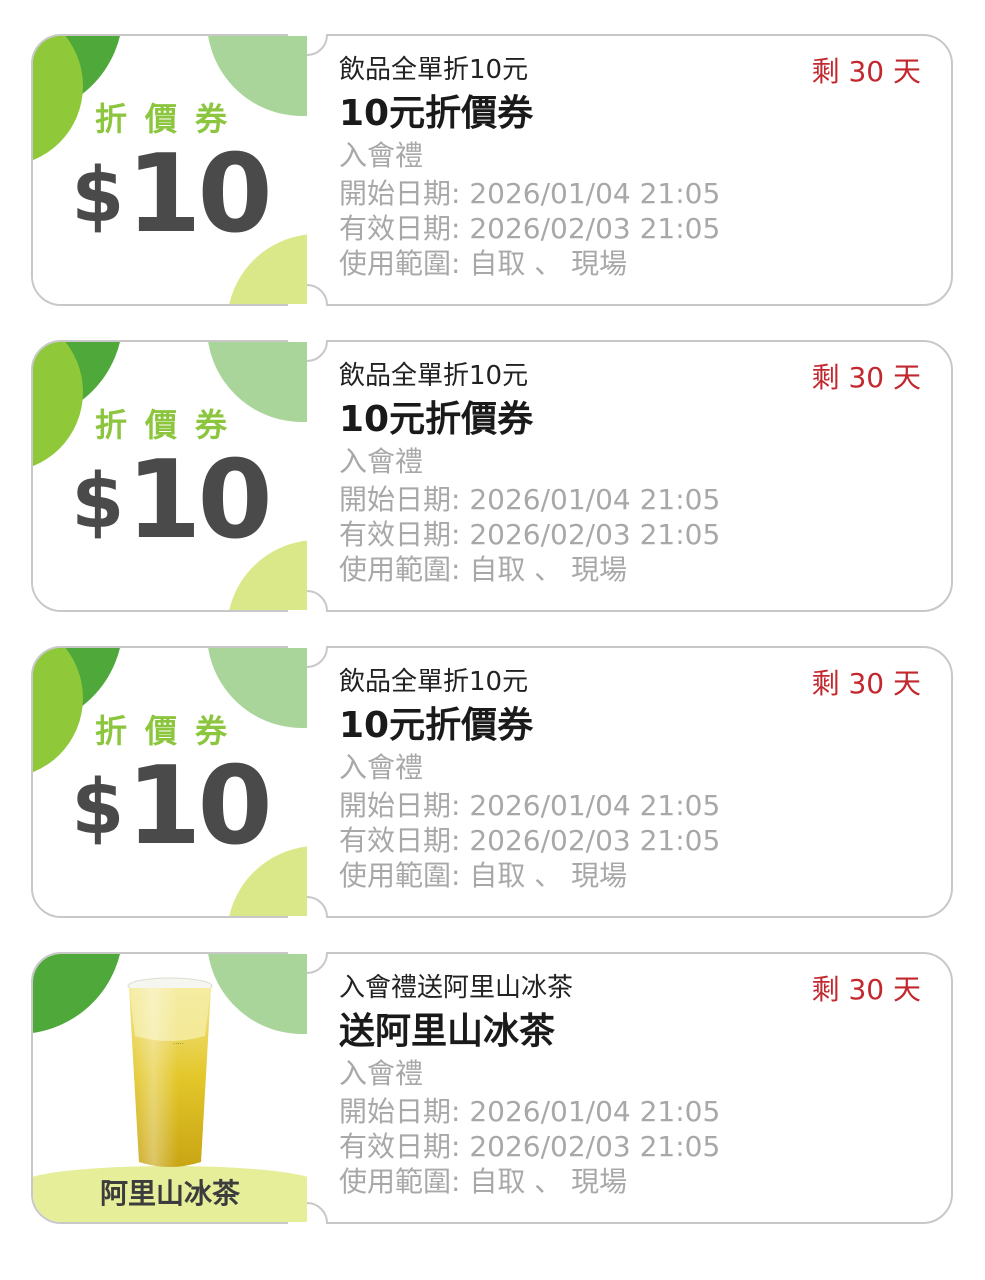  Describe the element at coordinates (447, 1031) in the screenshot. I see `coupon-title: 送阿里山冰茶` at that location.